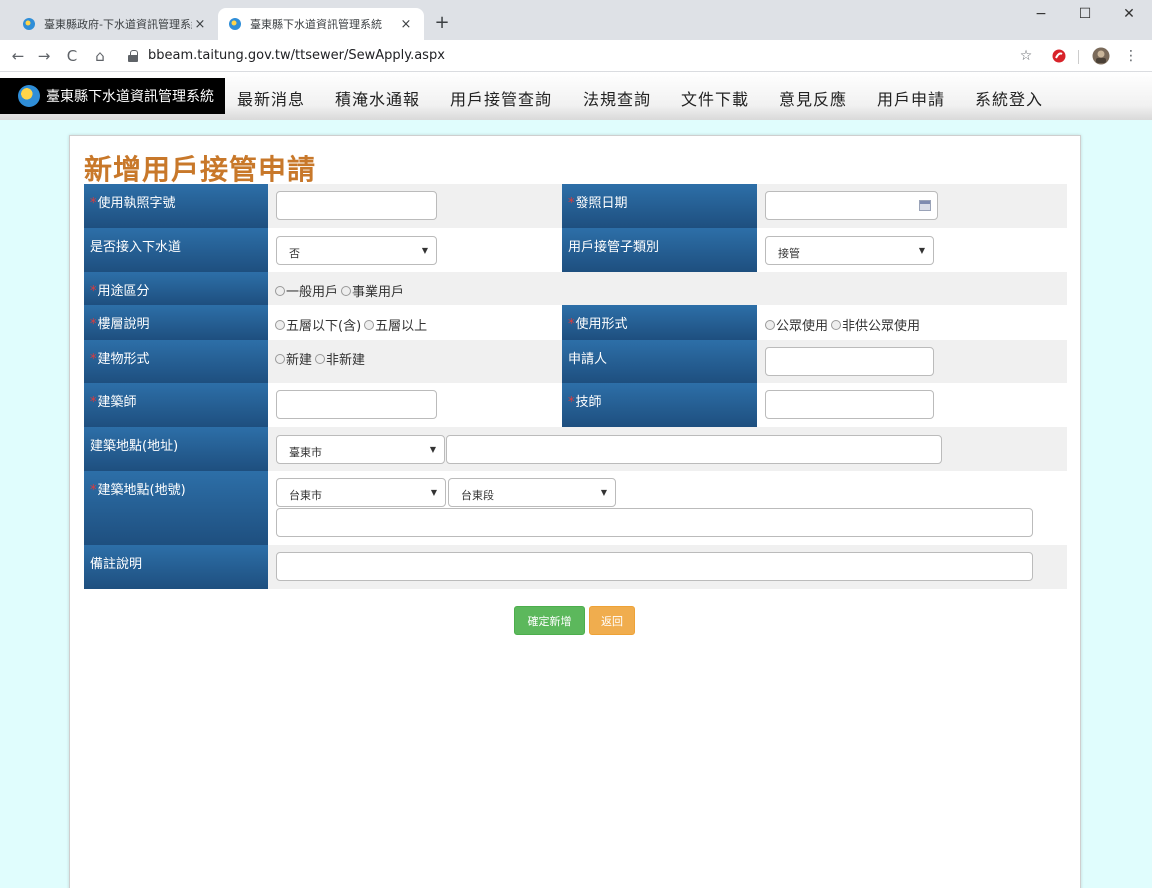 The width and height of the screenshot is (1152, 888). Describe the element at coordinates (813, 98) in the screenshot. I see `menu-item-feedback: 意見反應` at that location.